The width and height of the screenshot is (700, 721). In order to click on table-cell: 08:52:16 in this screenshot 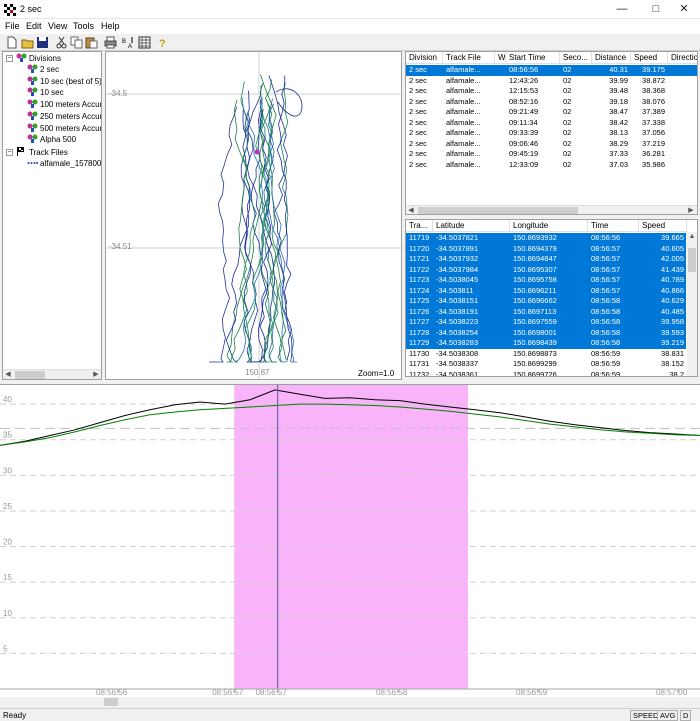, I will do `click(524, 101)`.